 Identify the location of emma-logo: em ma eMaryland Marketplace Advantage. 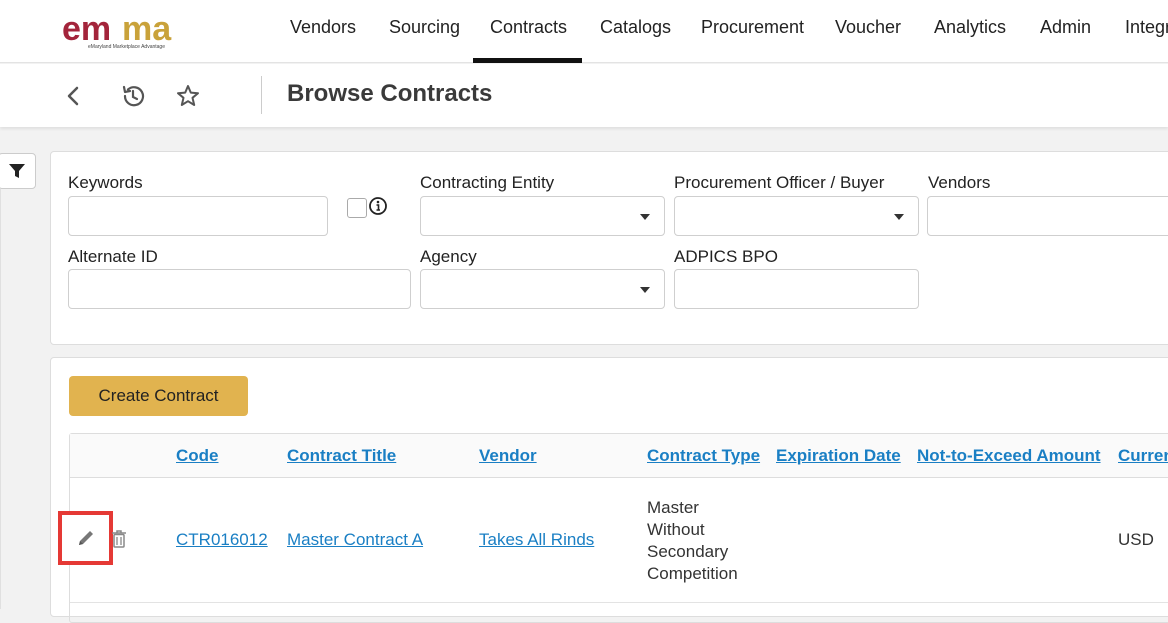
(132, 31).